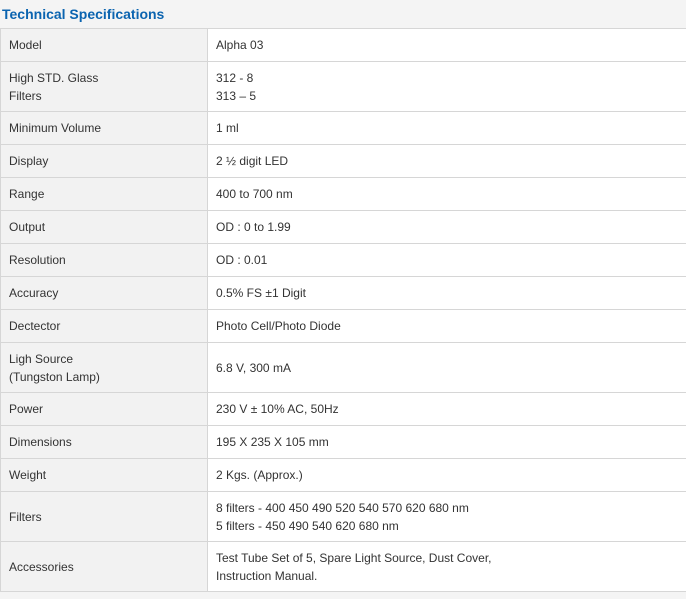 The width and height of the screenshot is (686, 599). Describe the element at coordinates (29, 161) in the screenshot. I see `spec-label: Display` at that location.